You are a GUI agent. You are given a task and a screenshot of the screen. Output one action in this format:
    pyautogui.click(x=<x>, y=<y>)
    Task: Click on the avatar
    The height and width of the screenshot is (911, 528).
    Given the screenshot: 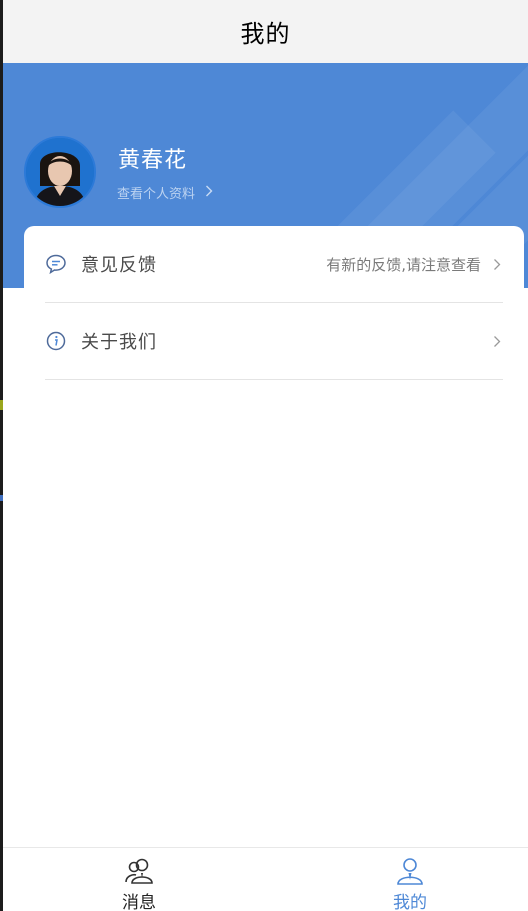 What is the action you would take?
    pyautogui.click(x=60, y=172)
    